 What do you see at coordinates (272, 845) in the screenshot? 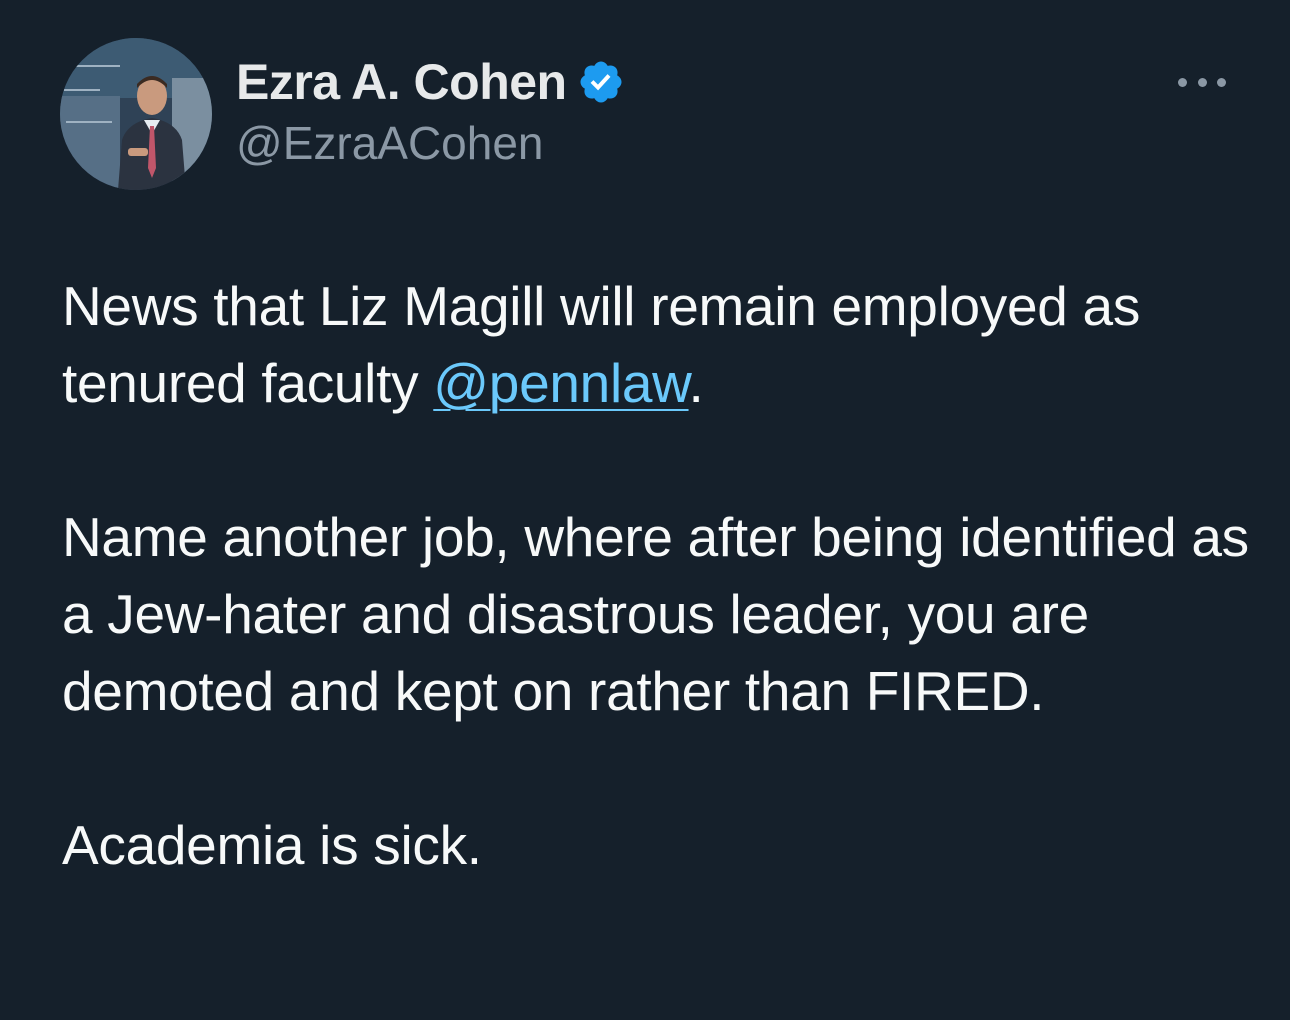
I see `tweet-paragraph-3: Academia is sick.` at bounding box center [272, 845].